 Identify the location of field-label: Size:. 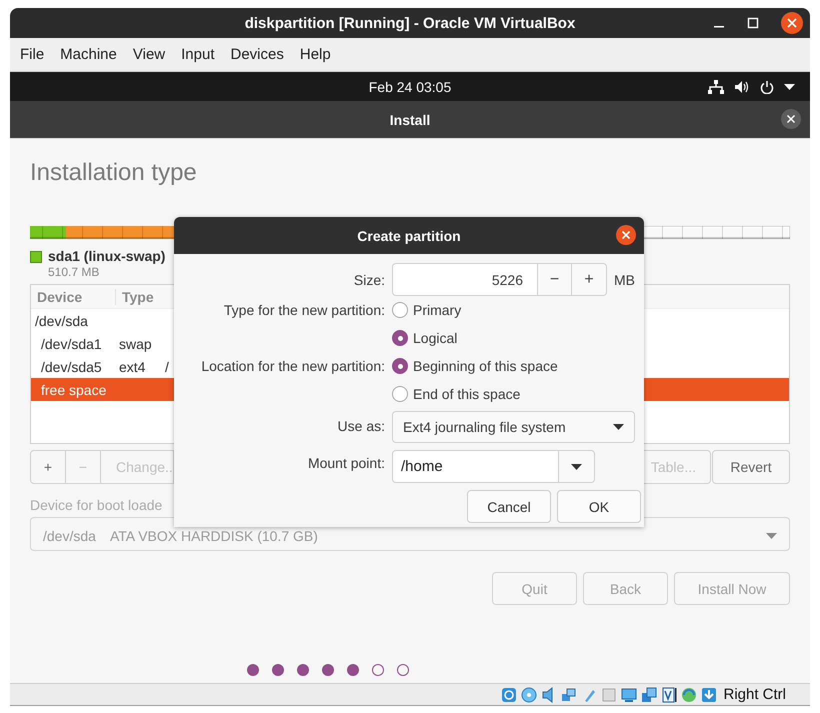
(368, 280).